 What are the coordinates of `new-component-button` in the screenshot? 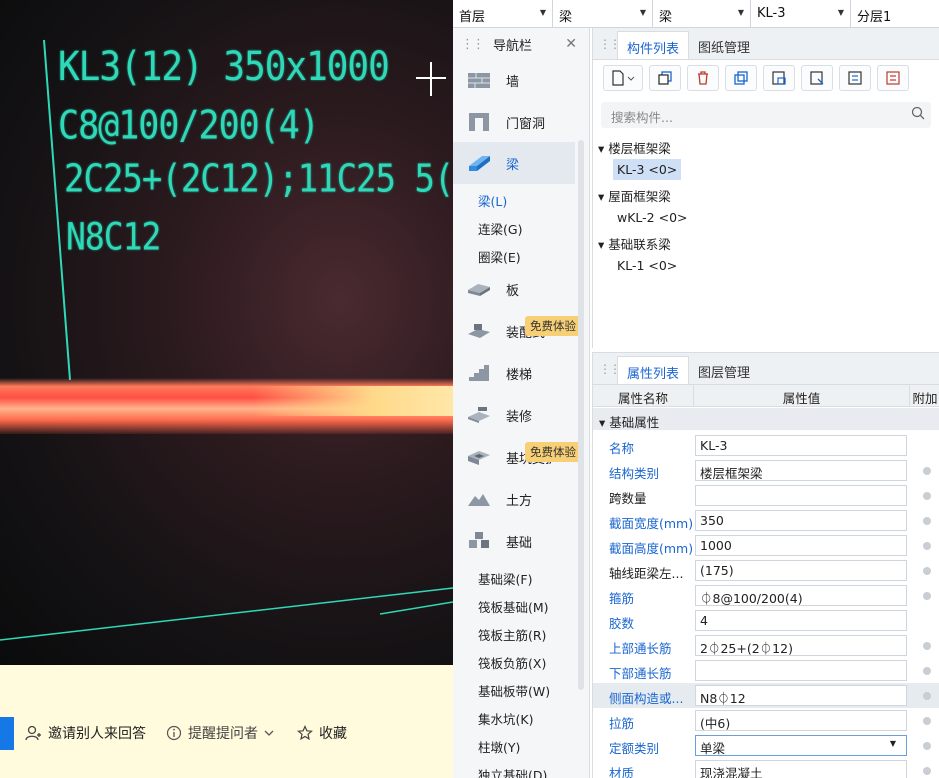 It's located at (623, 78).